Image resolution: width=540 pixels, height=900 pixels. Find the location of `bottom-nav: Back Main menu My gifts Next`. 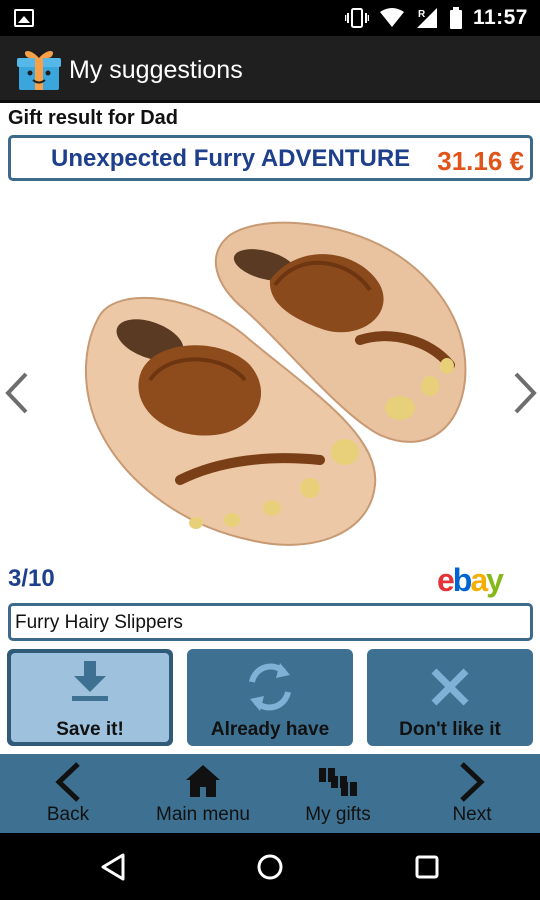

bottom-nav: Back Main menu My gifts Next is located at coordinates (270, 793).